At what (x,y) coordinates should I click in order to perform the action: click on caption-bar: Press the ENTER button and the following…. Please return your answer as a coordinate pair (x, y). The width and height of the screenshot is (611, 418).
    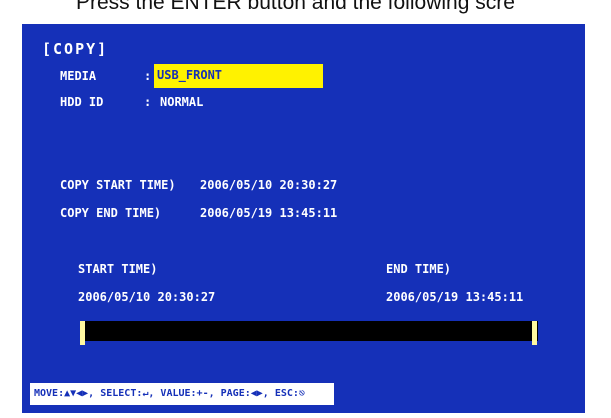
    Looking at the image, I should click on (305, 11).